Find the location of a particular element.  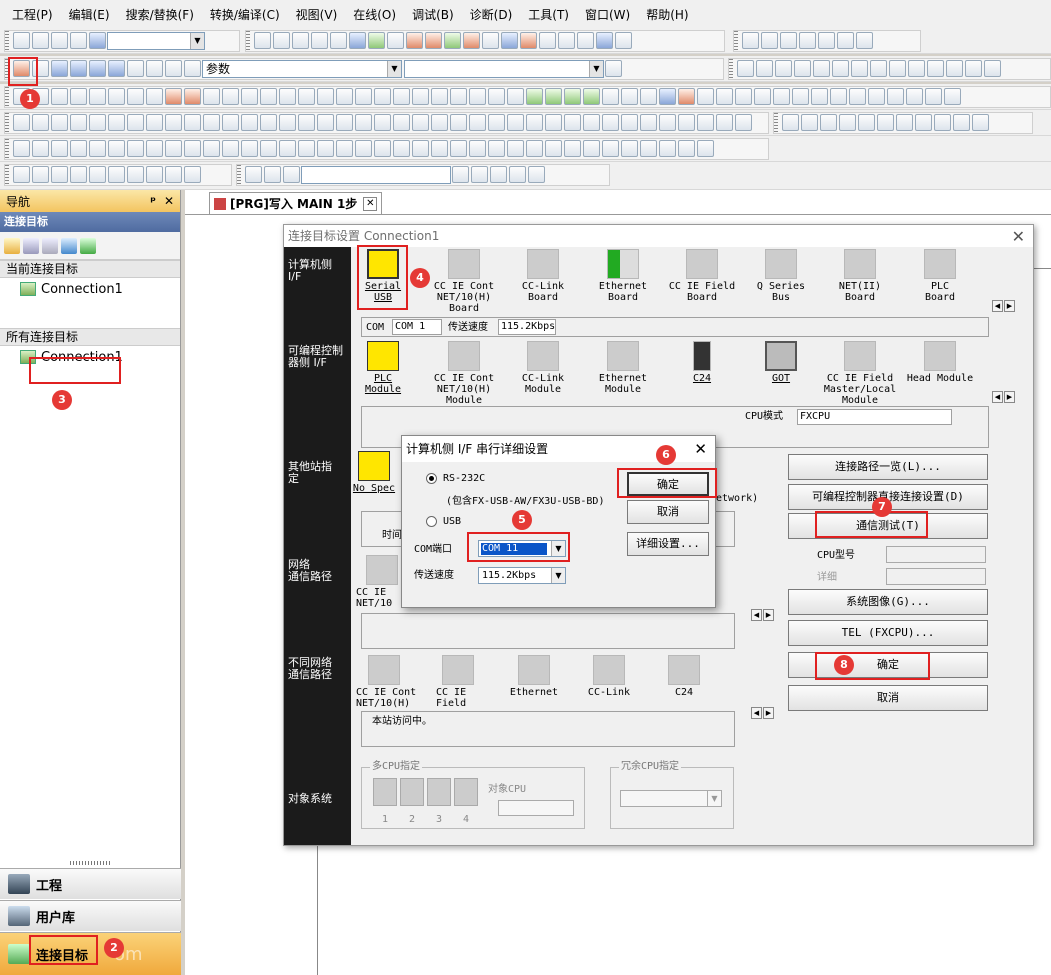

diff-cc-ie-cont: CC IE Cont NET/10(H) is located at coordinates (394, 682).